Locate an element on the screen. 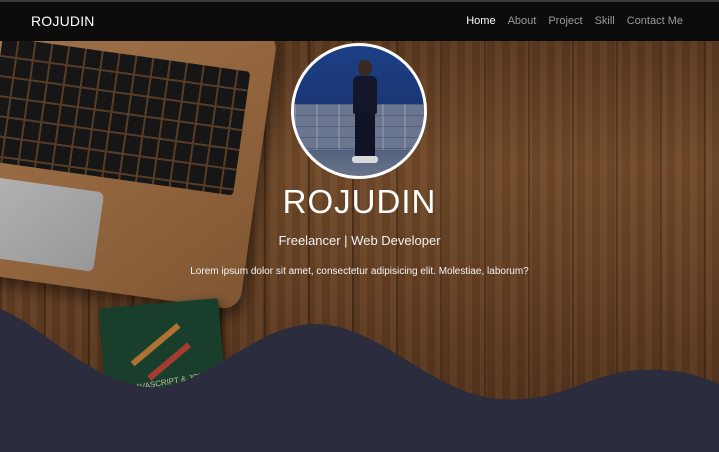 This screenshot has height=452, width=719. avatar-person-shoes is located at coordinates (365, 159).